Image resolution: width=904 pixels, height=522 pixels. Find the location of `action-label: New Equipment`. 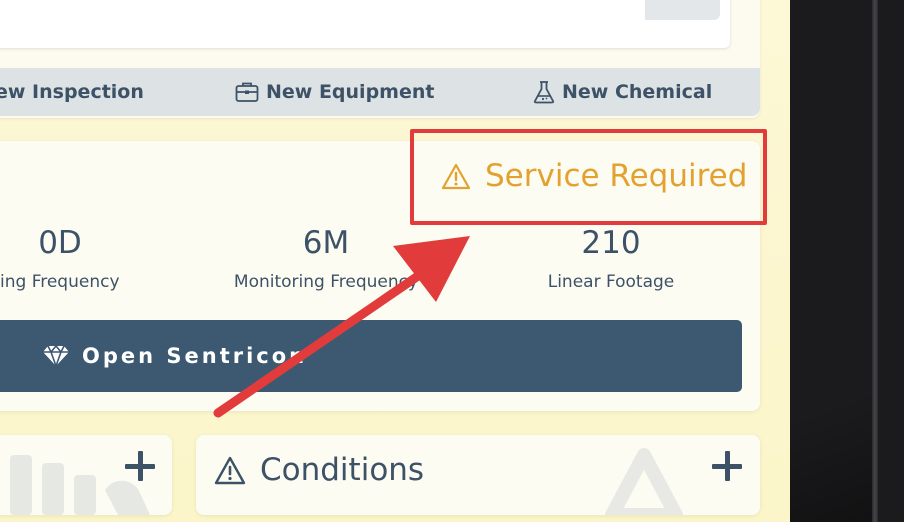

action-label: New Equipment is located at coordinates (350, 92).